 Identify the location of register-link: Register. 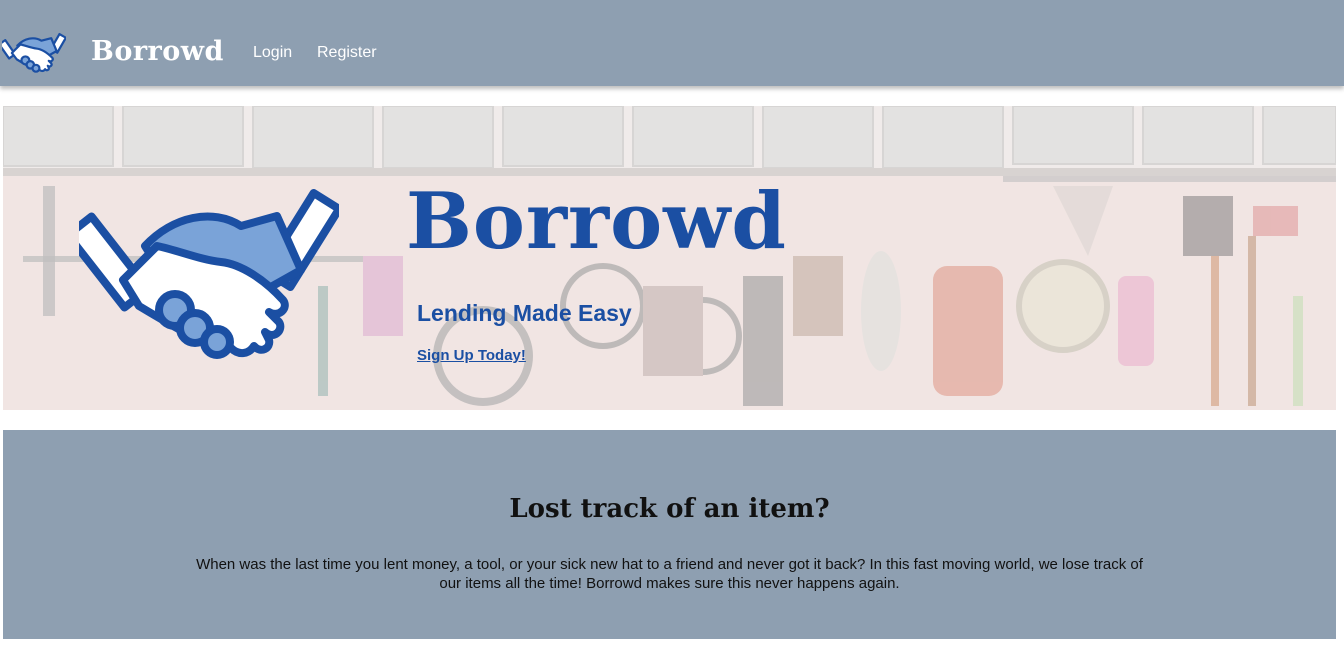
(347, 53).